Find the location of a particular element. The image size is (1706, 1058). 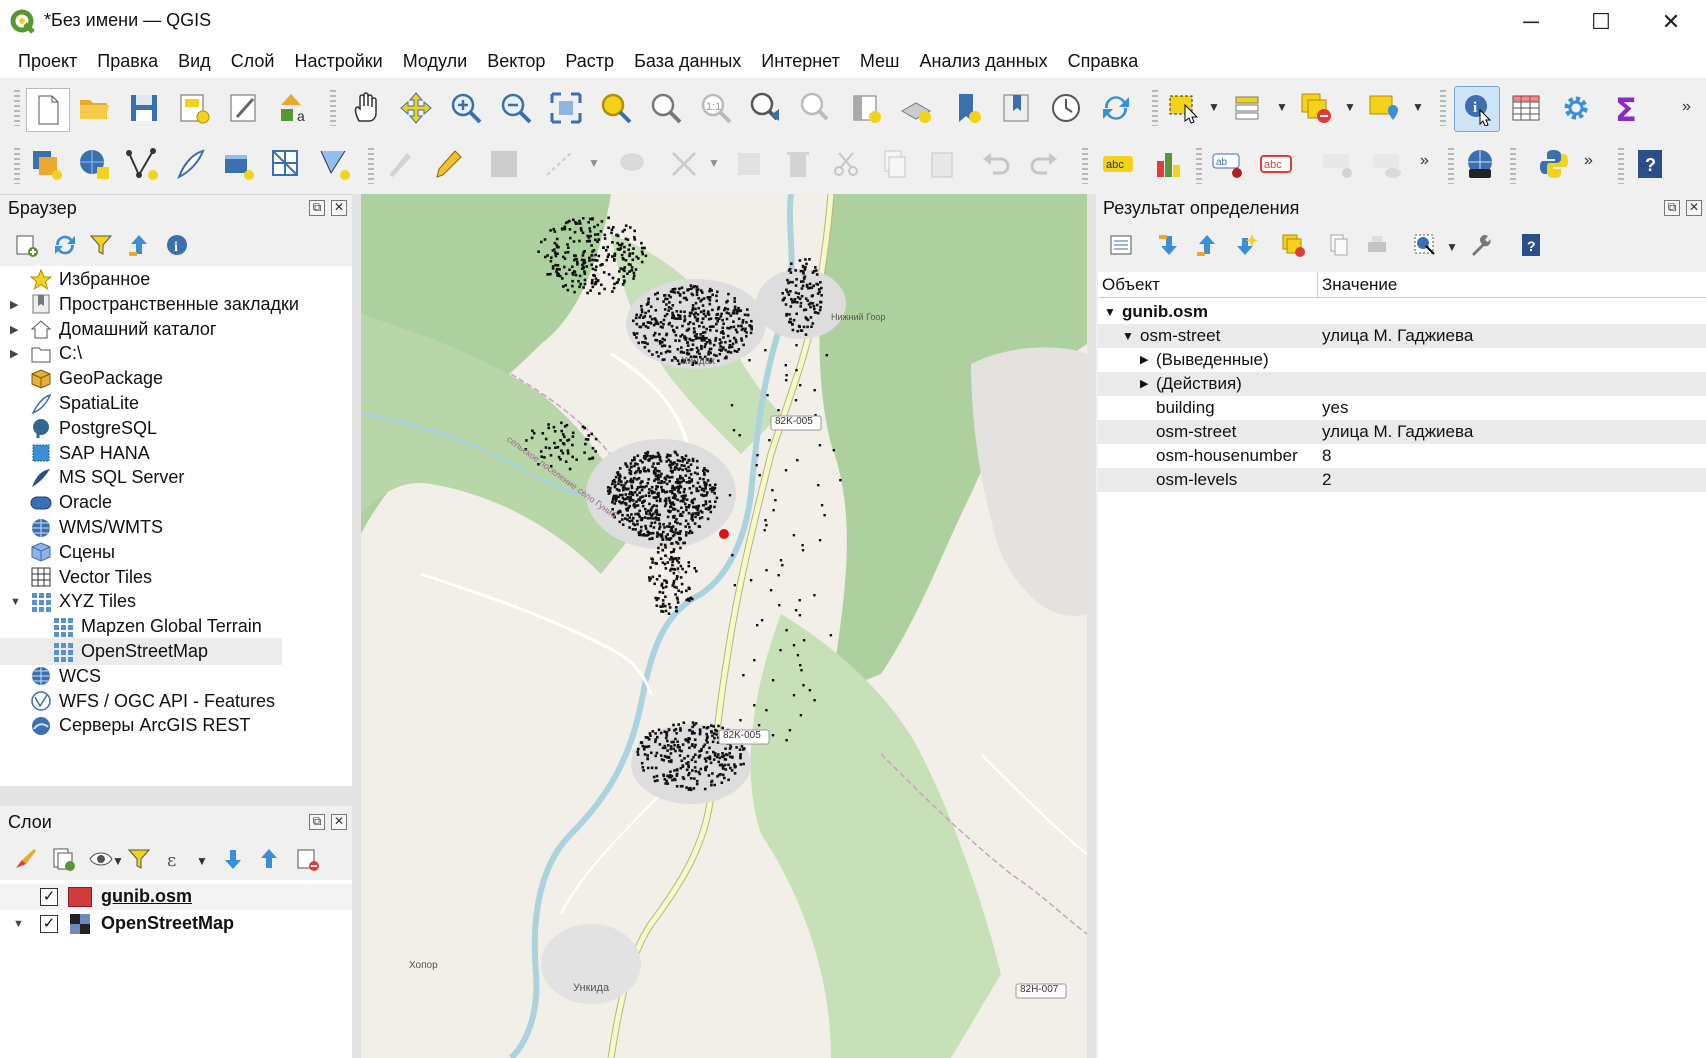

multi-edit-icon is located at coordinates (684, 164).